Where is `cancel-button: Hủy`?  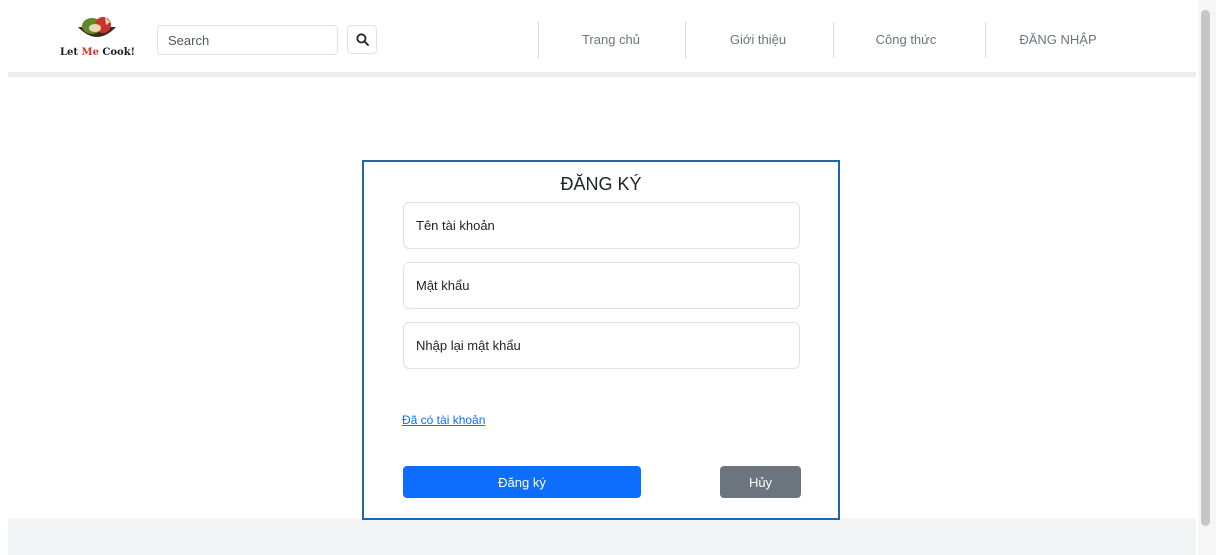
cancel-button: Hủy is located at coordinates (760, 482).